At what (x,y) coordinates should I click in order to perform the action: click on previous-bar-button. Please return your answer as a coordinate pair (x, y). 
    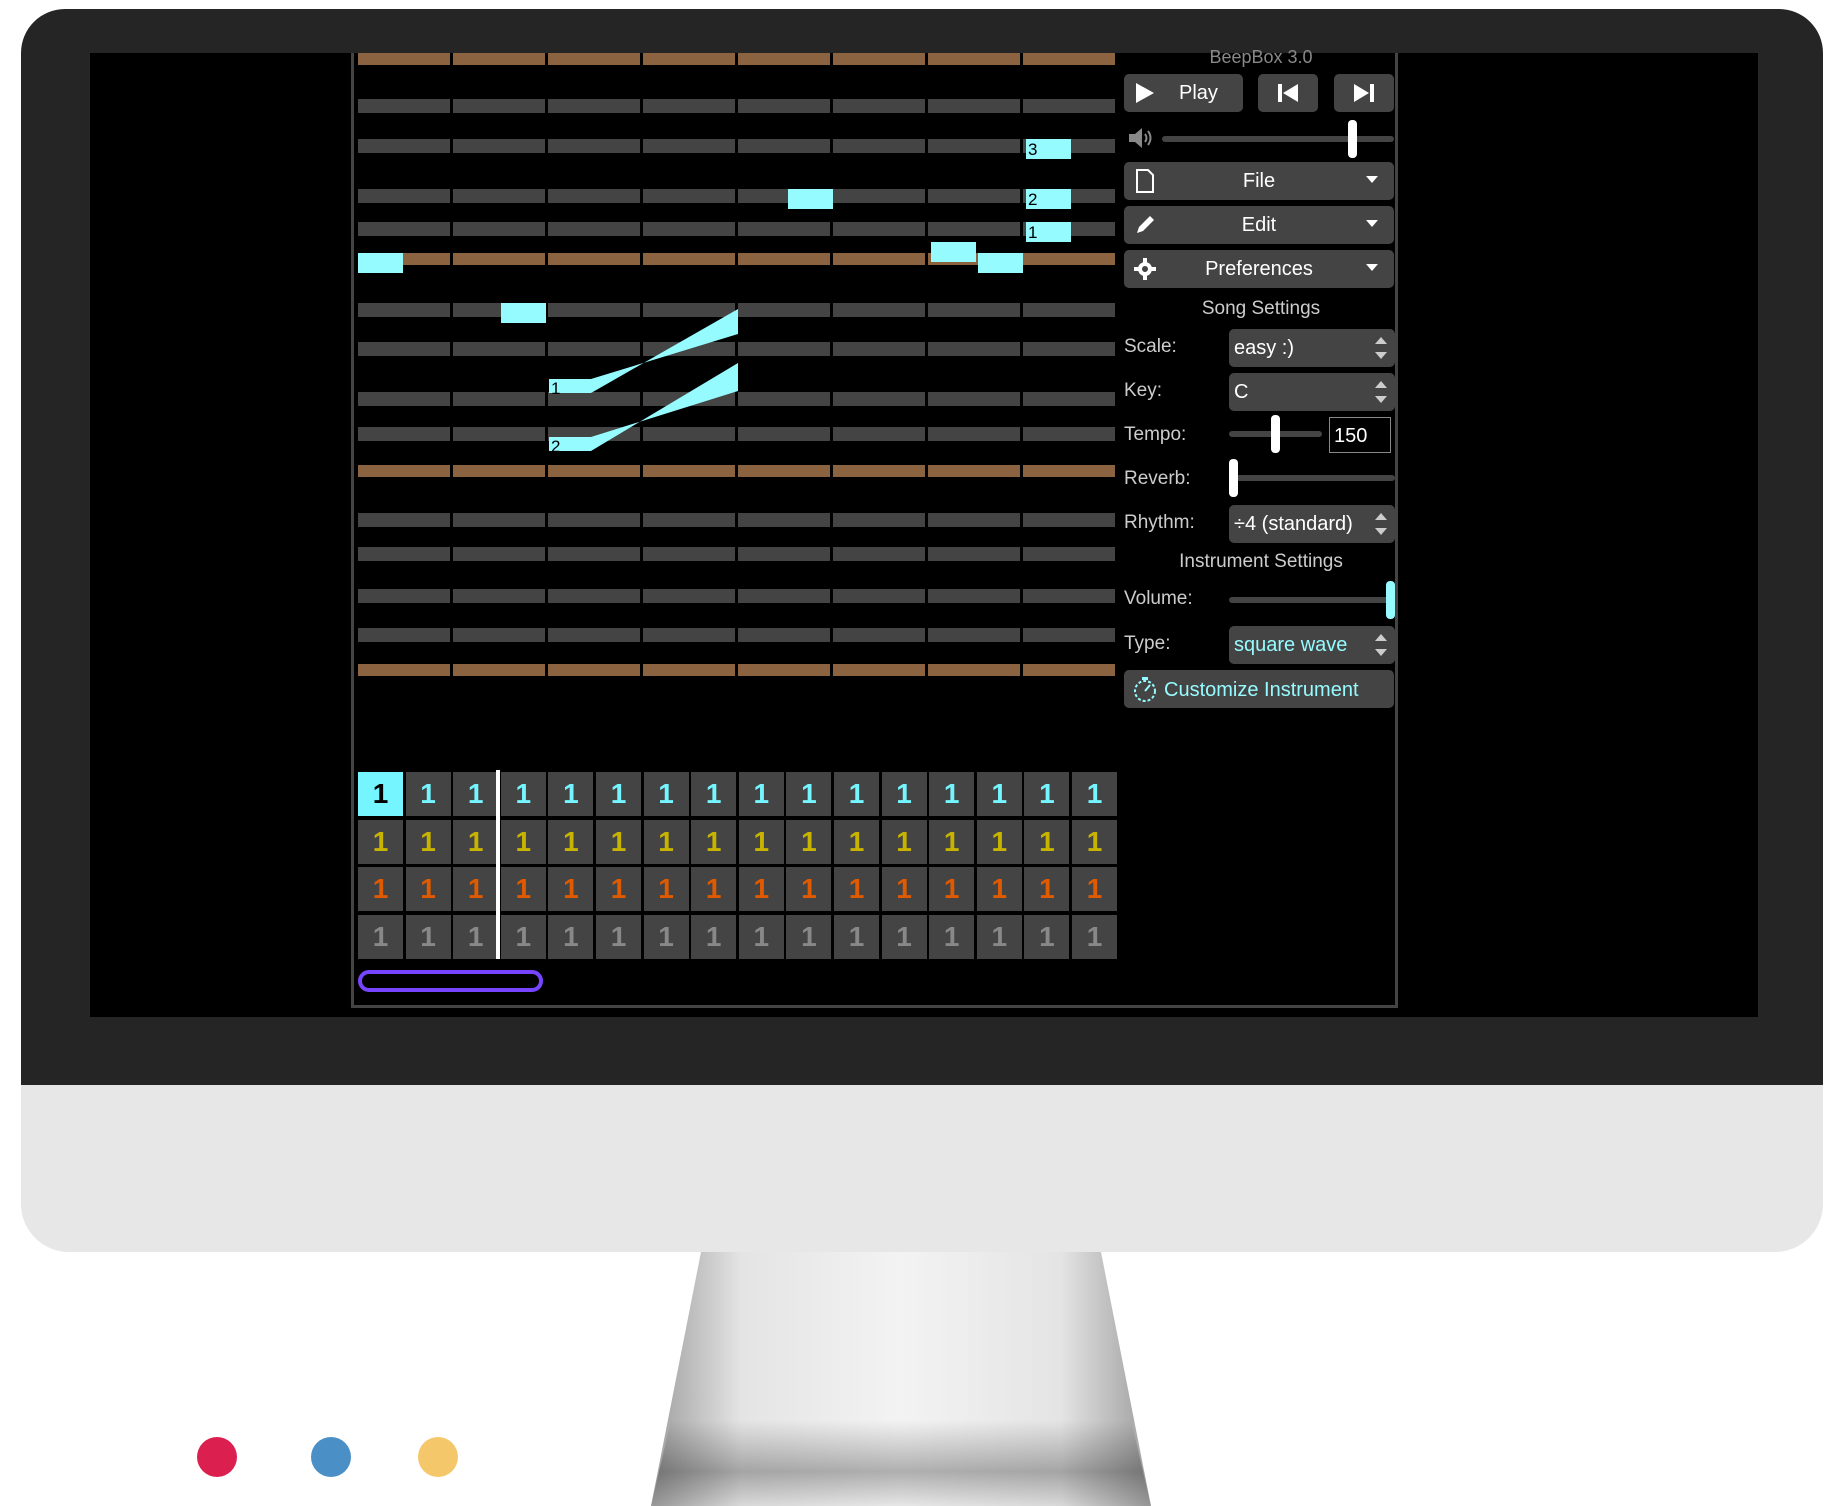
    Looking at the image, I should click on (1288, 93).